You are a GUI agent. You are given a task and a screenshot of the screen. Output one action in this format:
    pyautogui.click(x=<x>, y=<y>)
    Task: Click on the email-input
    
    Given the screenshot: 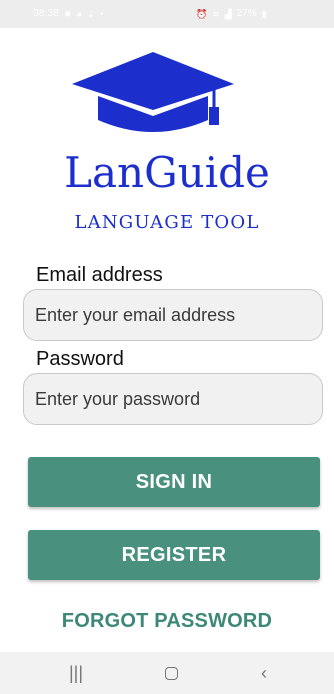 What is the action you would take?
    pyautogui.click(x=173, y=315)
    